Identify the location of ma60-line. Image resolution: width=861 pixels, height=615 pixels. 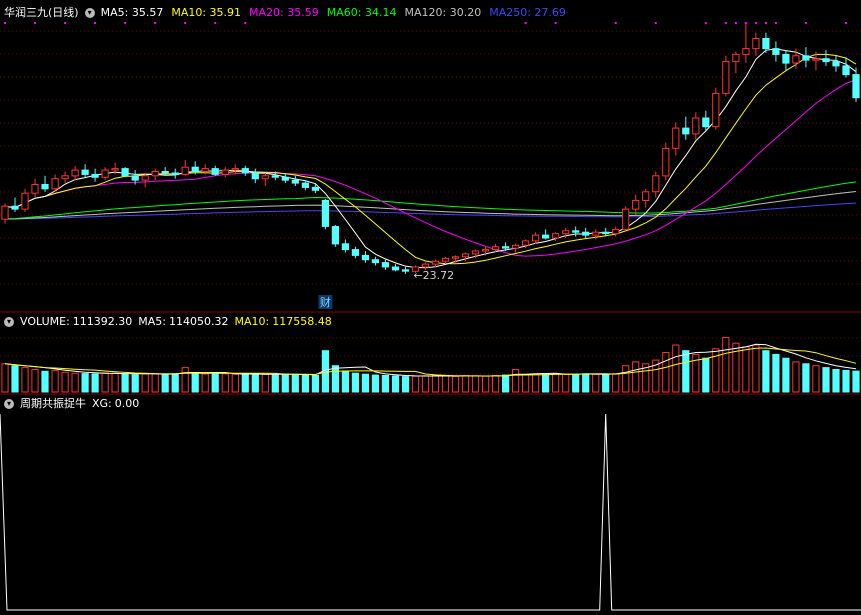
(430, 200).